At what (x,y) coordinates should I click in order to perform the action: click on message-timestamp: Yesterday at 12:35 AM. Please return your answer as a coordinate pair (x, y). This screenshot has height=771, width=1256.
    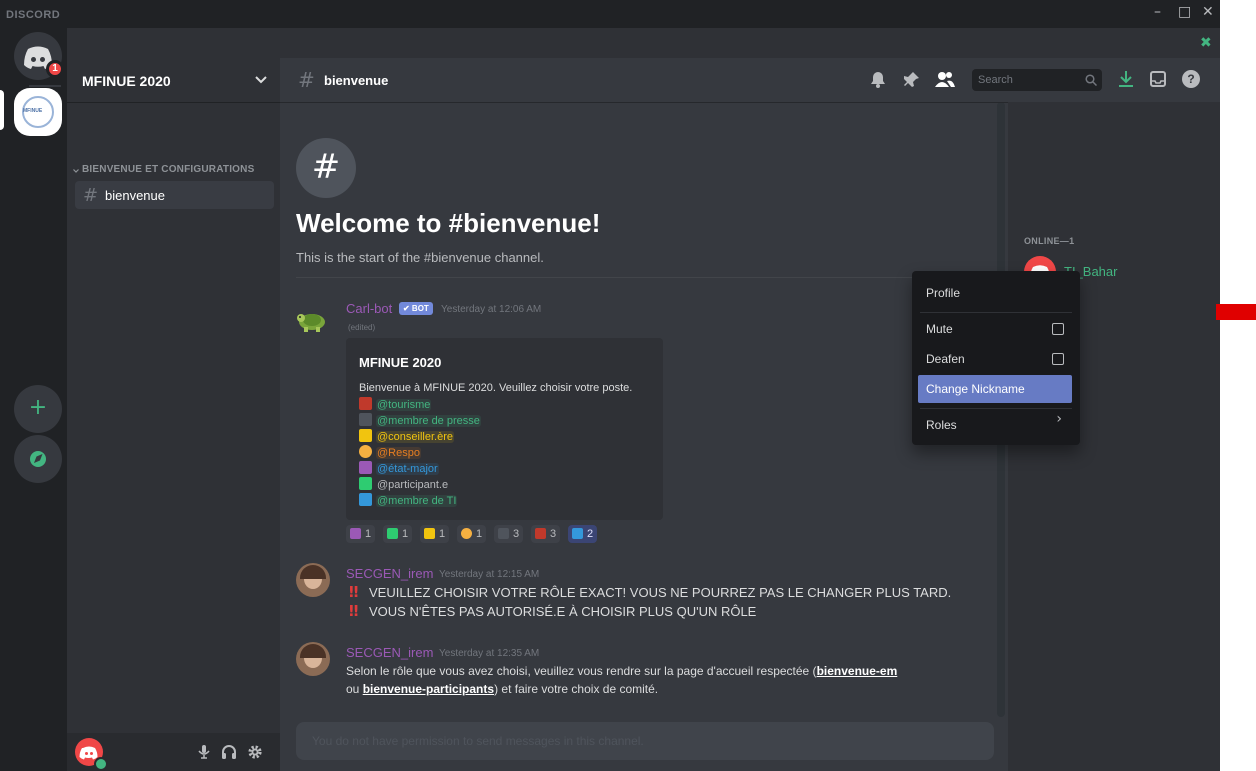
    Looking at the image, I should click on (489, 653).